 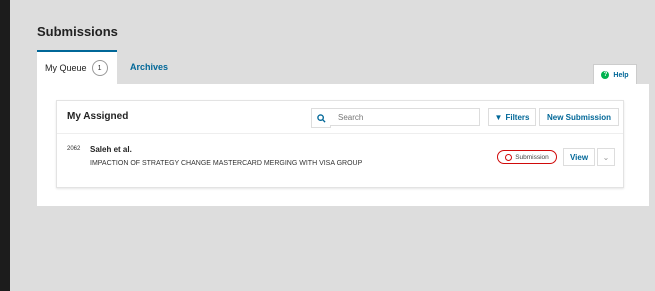 What do you see at coordinates (66, 68) in the screenshot?
I see `tab-label: My Queue` at bounding box center [66, 68].